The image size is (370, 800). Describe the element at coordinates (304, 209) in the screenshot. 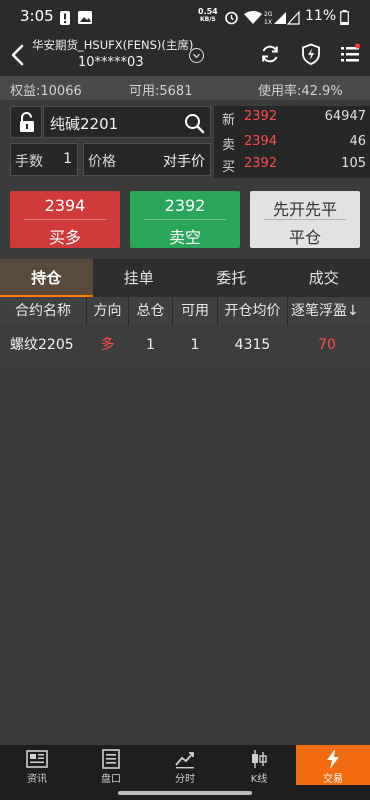

I see `close-mode: 先开先平` at that location.